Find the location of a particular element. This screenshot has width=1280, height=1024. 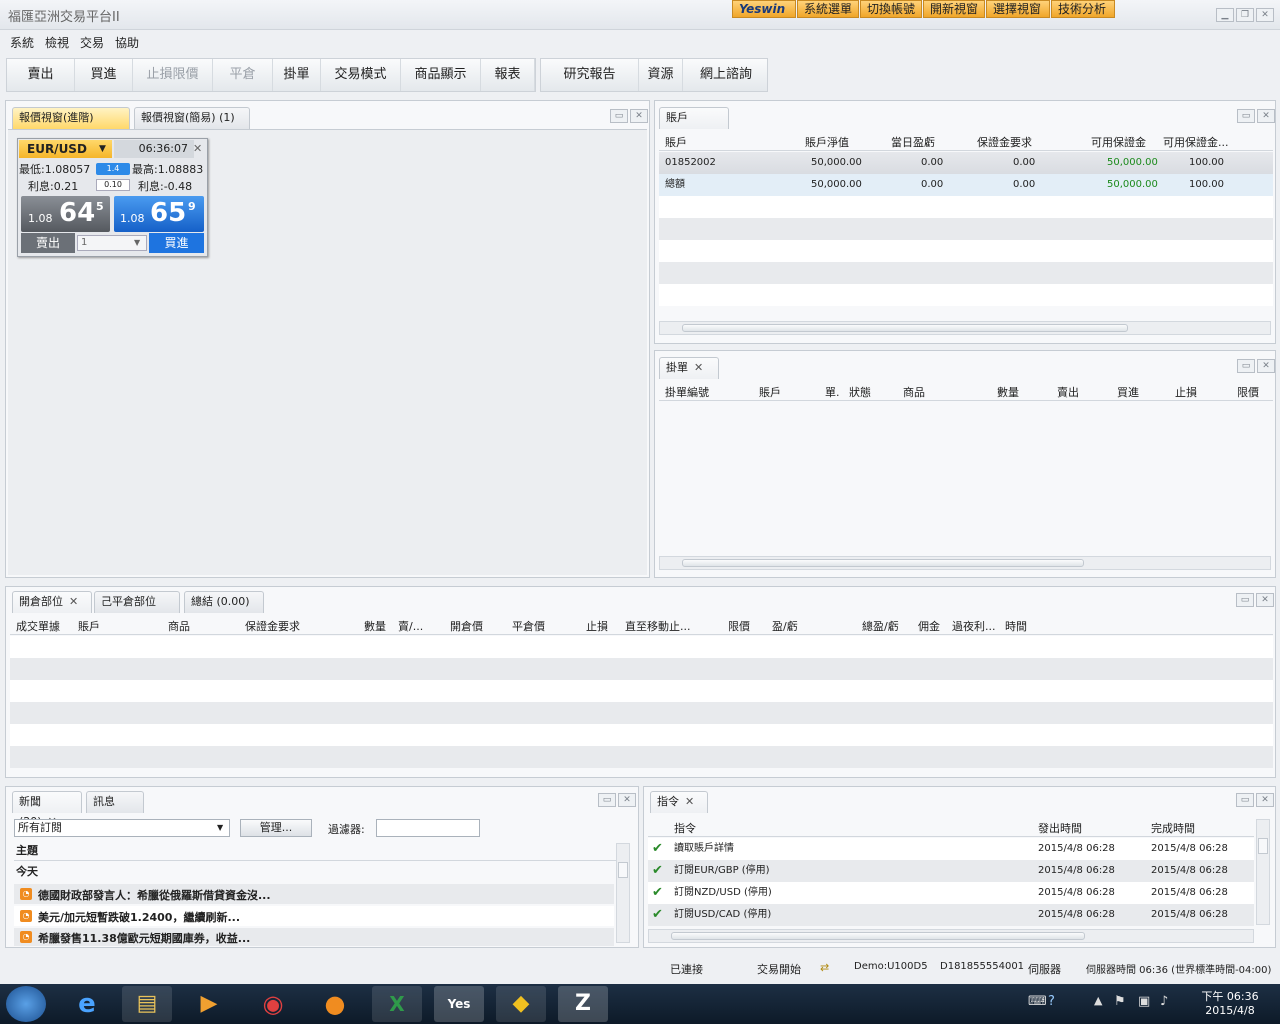

col-status: 狀態 is located at coordinates (860, 392).